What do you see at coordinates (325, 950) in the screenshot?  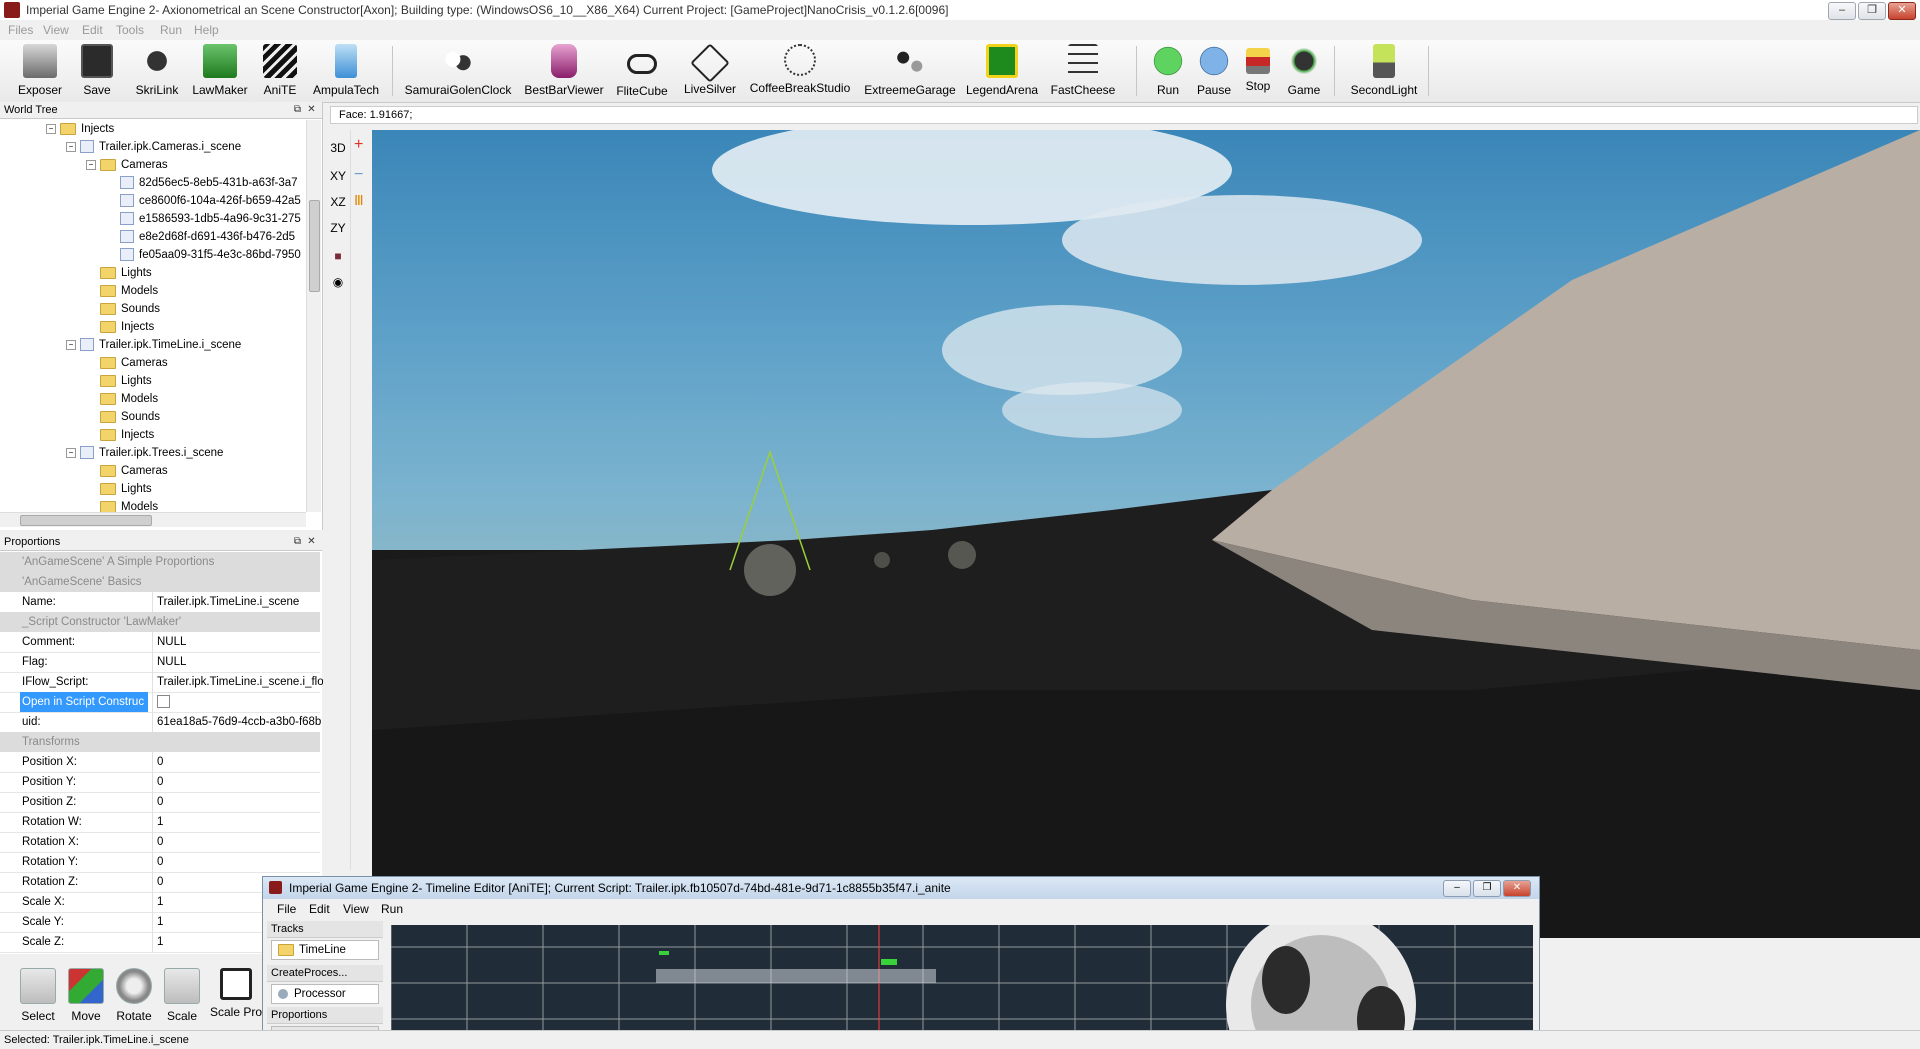 I see `track-item: TimeLine` at bounding box center [325, 950].